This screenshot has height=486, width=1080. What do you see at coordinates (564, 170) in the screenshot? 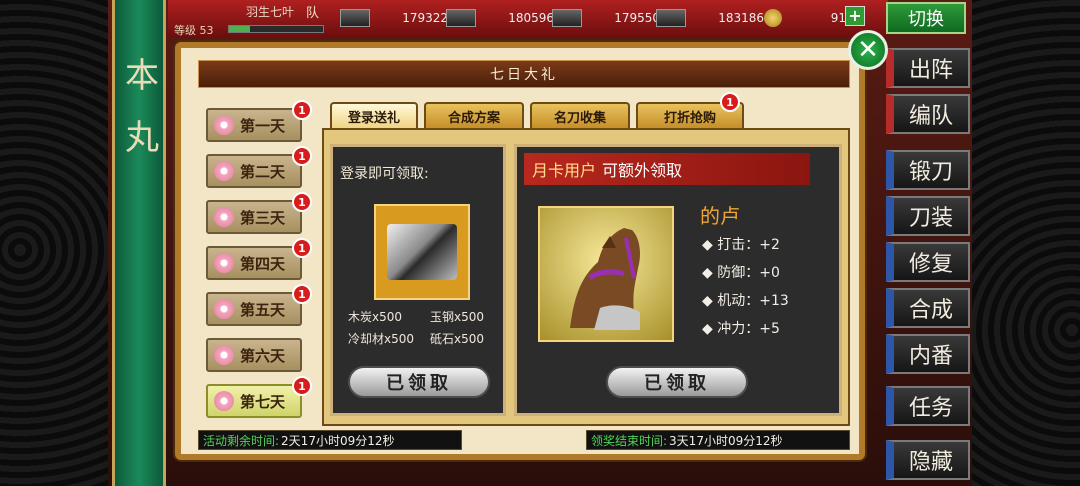
I see `monthly-card-label: 月卡用户` at bounding box center [564, 170].